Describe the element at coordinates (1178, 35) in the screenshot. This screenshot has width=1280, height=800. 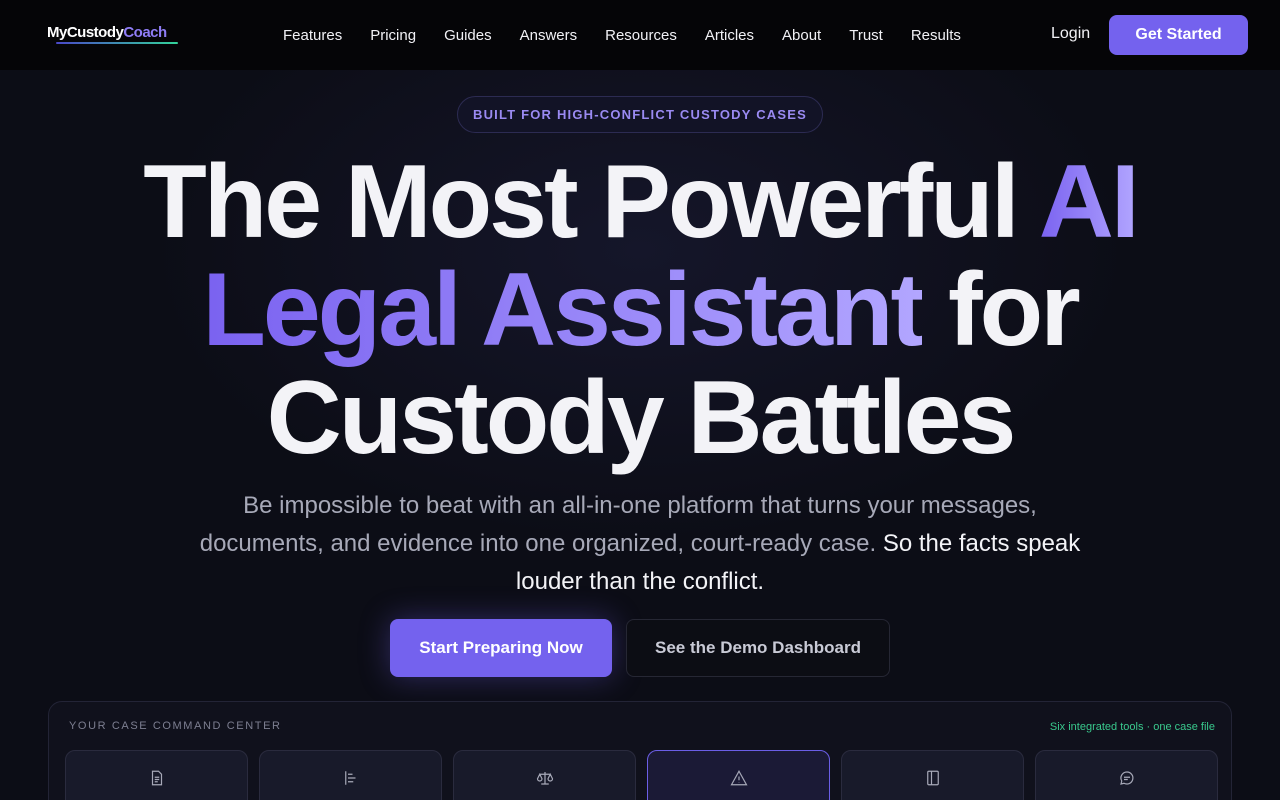
I see `get-started-button: Get Started` at that location.